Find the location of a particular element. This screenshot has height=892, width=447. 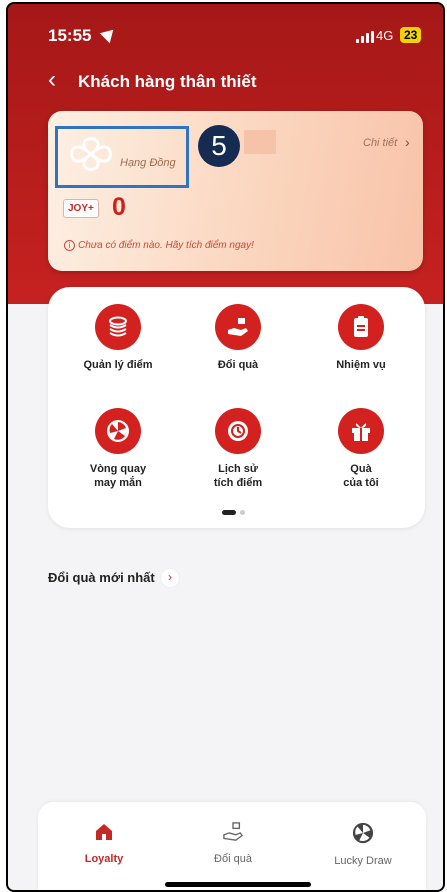

chevron-left-icon: ‹ is located at coordinates (52, 80).